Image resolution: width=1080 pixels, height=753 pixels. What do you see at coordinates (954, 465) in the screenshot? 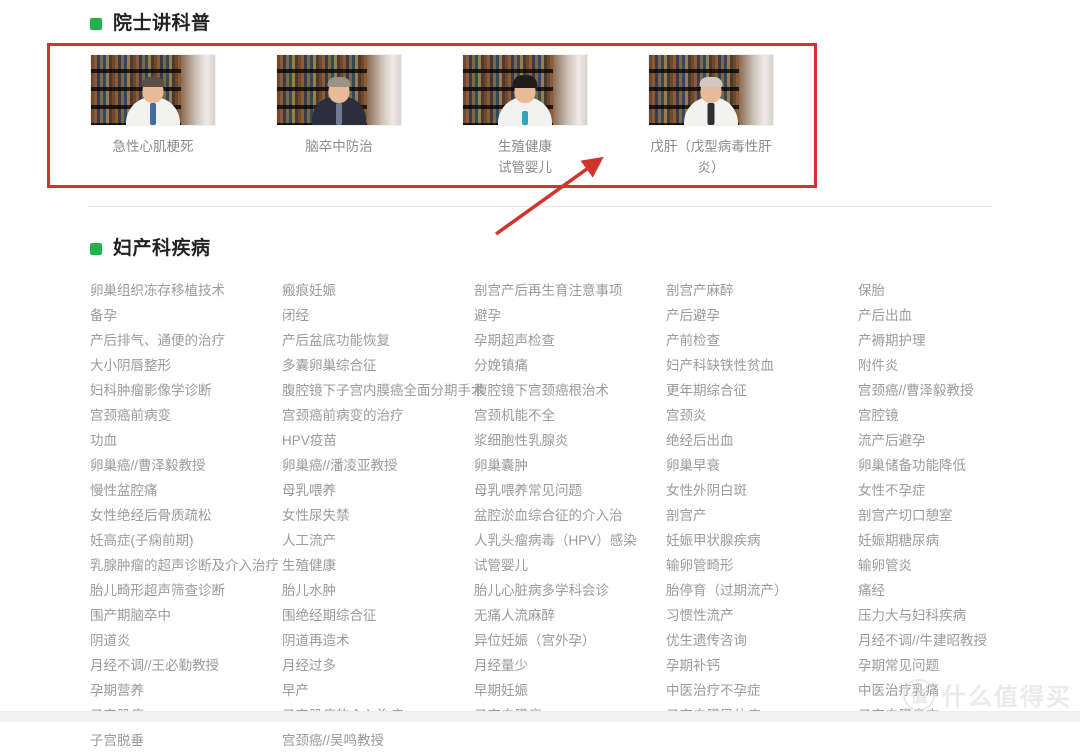
I see `topic-link: 卵巢储备功能降低` at bounding box center [954, 465].